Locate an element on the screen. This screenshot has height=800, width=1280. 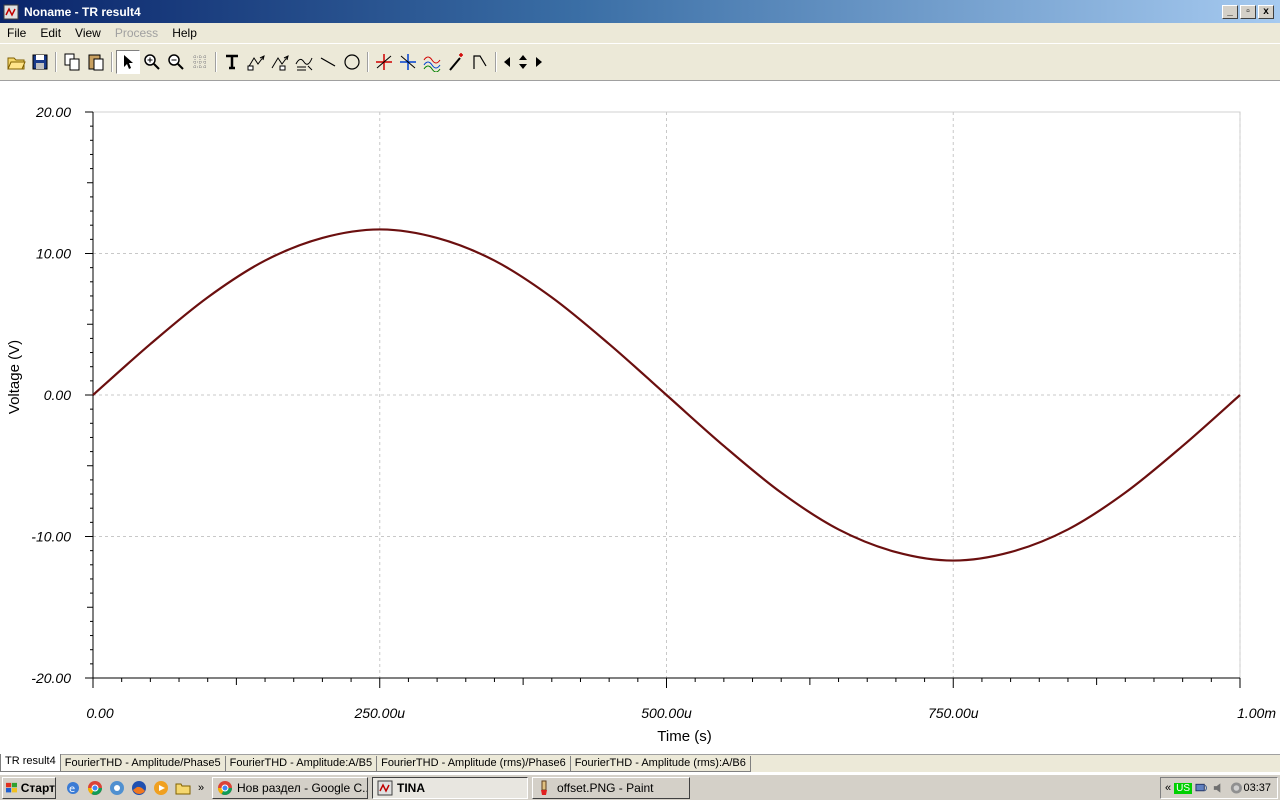
wave-icon is located at coordinates (432, 64).